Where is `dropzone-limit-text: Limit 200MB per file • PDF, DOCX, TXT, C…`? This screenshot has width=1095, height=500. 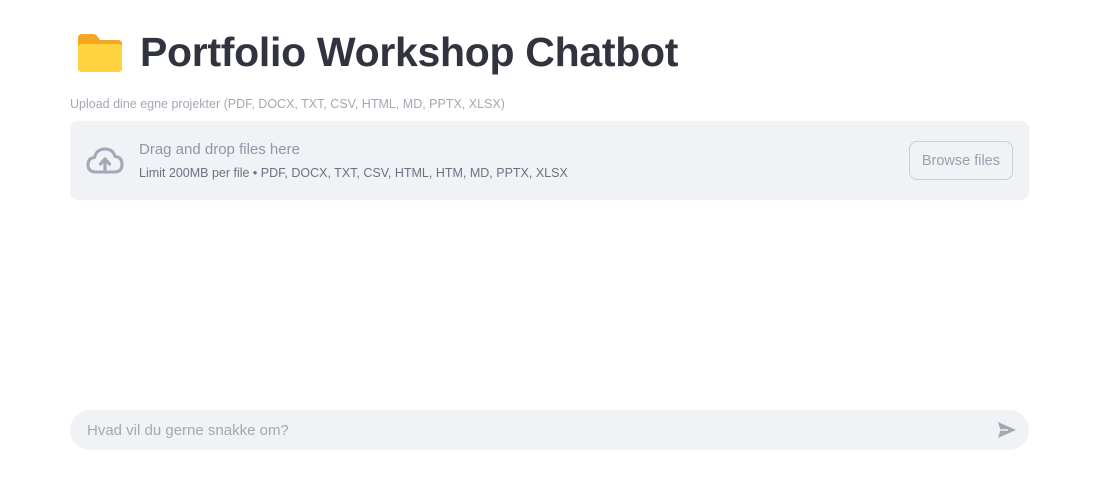
dropzone-limit-text: Limit 200MB per file • PDF, DOCX, TXT, C… is located at coordinates (353, 173).